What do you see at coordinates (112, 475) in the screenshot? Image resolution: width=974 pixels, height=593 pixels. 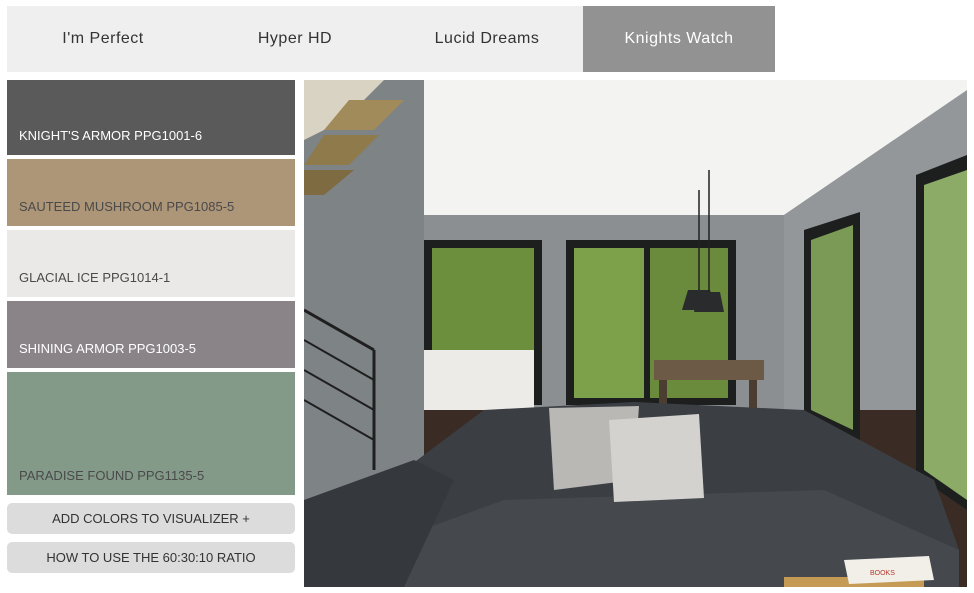 I see `swatch-label: PARADISE FOUND PPG1135-5` at bounding box center [112, 475].